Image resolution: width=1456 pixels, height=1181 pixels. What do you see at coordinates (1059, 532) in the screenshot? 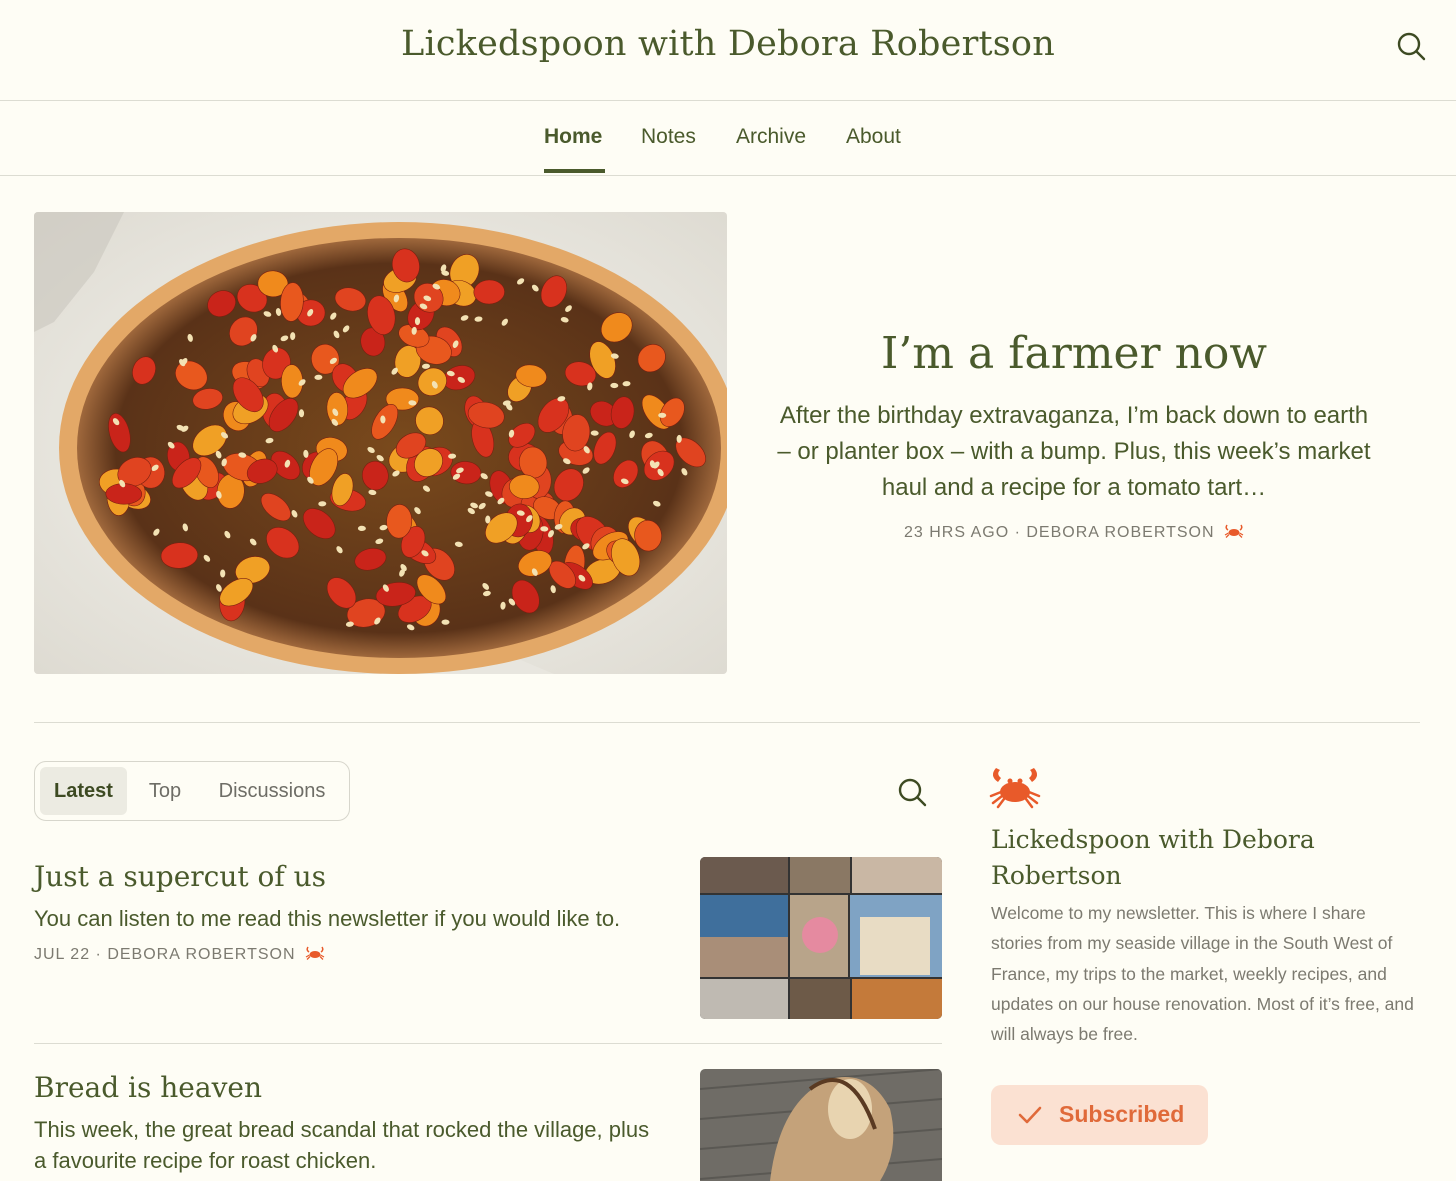
I see `hero-meta-text: 23 HRS AGO · DEBORA ROBERTSON` at bounding box center [1059, 532].